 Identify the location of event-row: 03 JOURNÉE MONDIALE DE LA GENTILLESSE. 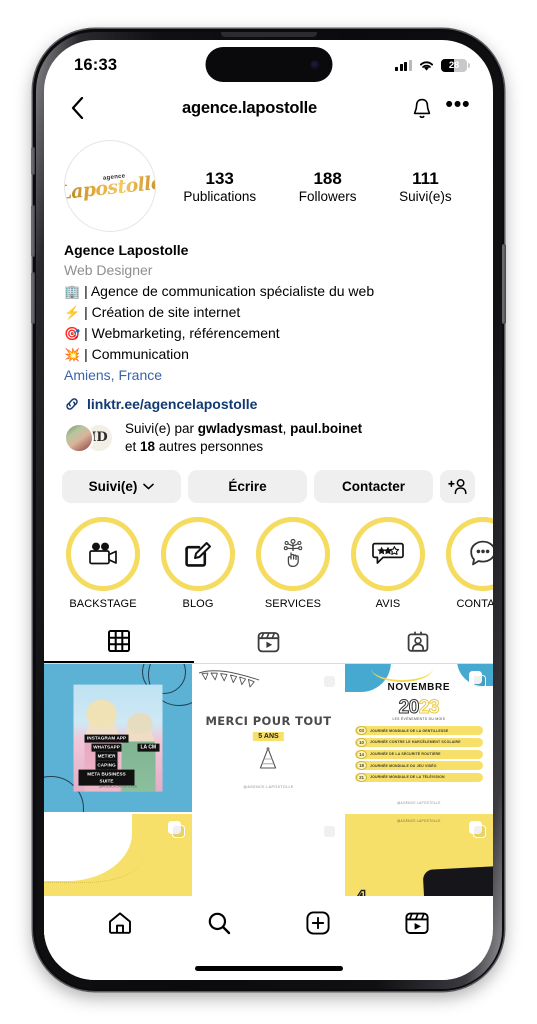
(419, 731).